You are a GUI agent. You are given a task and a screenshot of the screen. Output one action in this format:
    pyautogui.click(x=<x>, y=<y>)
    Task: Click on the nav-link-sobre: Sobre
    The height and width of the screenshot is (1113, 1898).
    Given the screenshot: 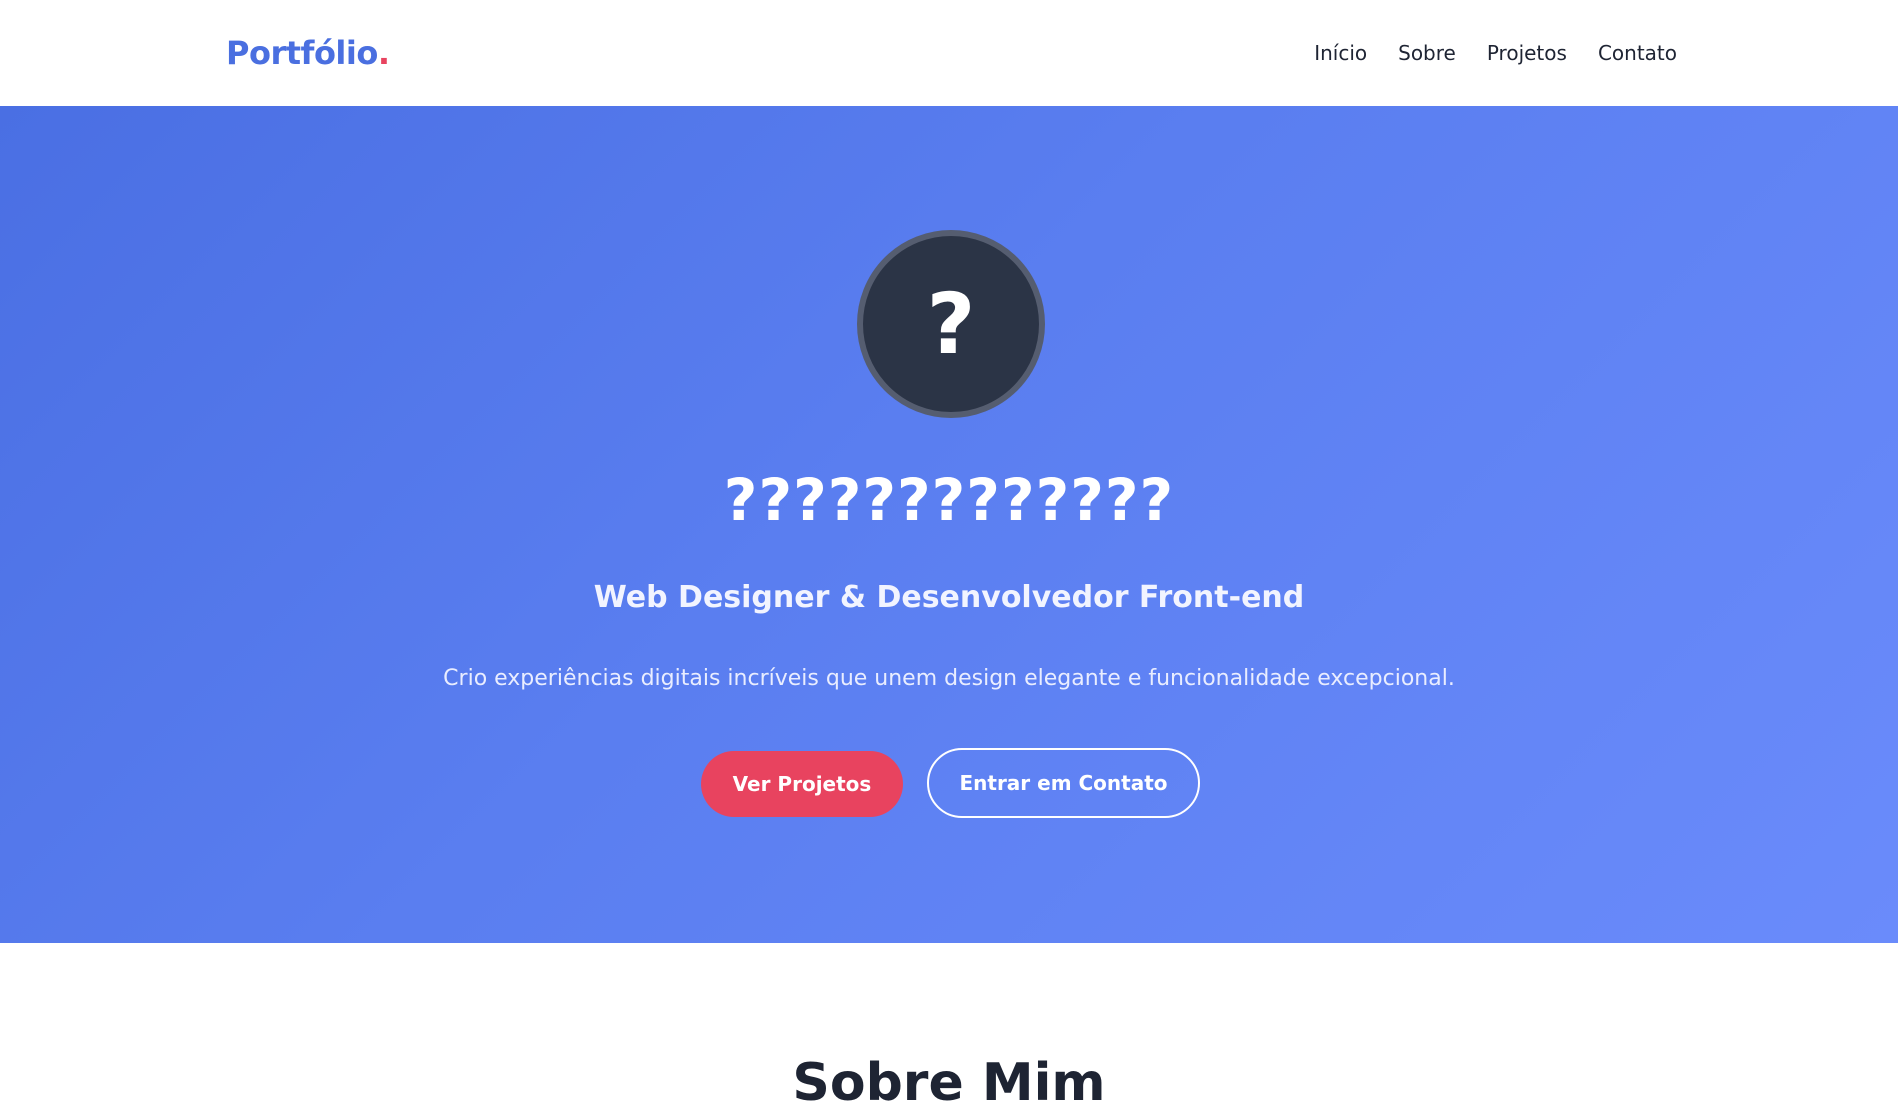 What is the action you would take?
    pyautogui.click(x=1427, y=53)
    